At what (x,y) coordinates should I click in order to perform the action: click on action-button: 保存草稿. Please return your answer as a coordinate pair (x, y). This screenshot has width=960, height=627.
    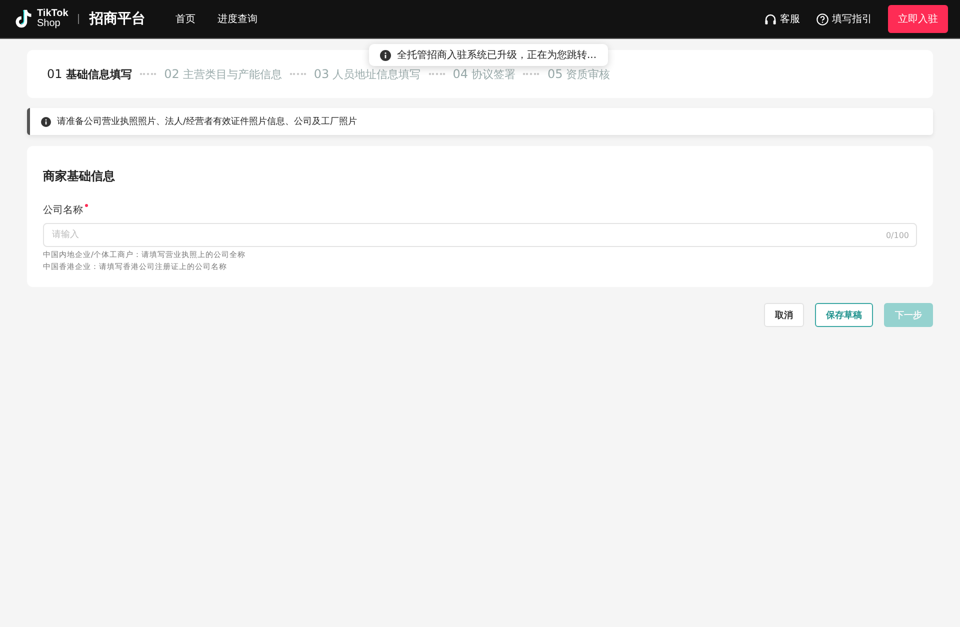
    Looking at the image, I should click on (844, 315).